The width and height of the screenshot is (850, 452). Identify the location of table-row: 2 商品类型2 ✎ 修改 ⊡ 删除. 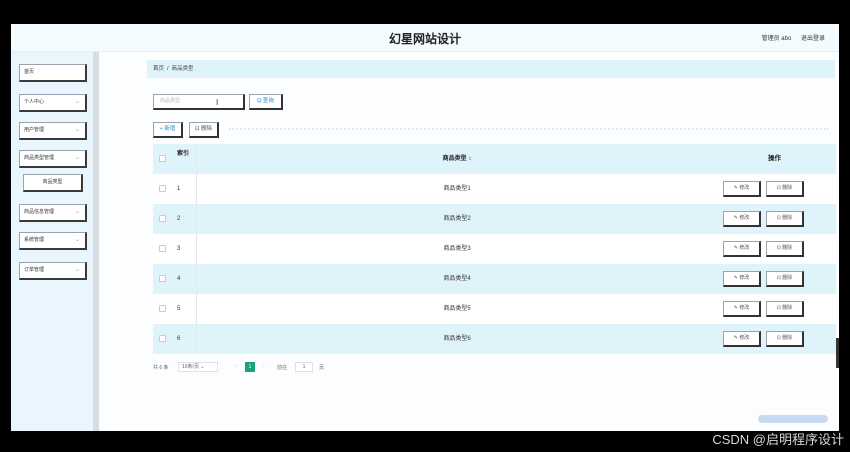
(494, 219).